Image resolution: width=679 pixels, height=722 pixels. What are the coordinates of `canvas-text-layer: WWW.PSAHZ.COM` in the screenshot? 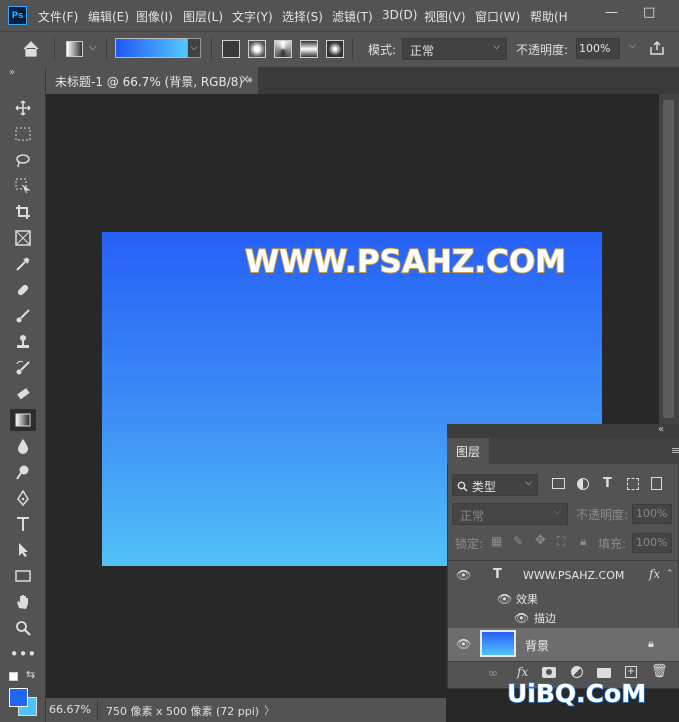 It's located at (405, 262).